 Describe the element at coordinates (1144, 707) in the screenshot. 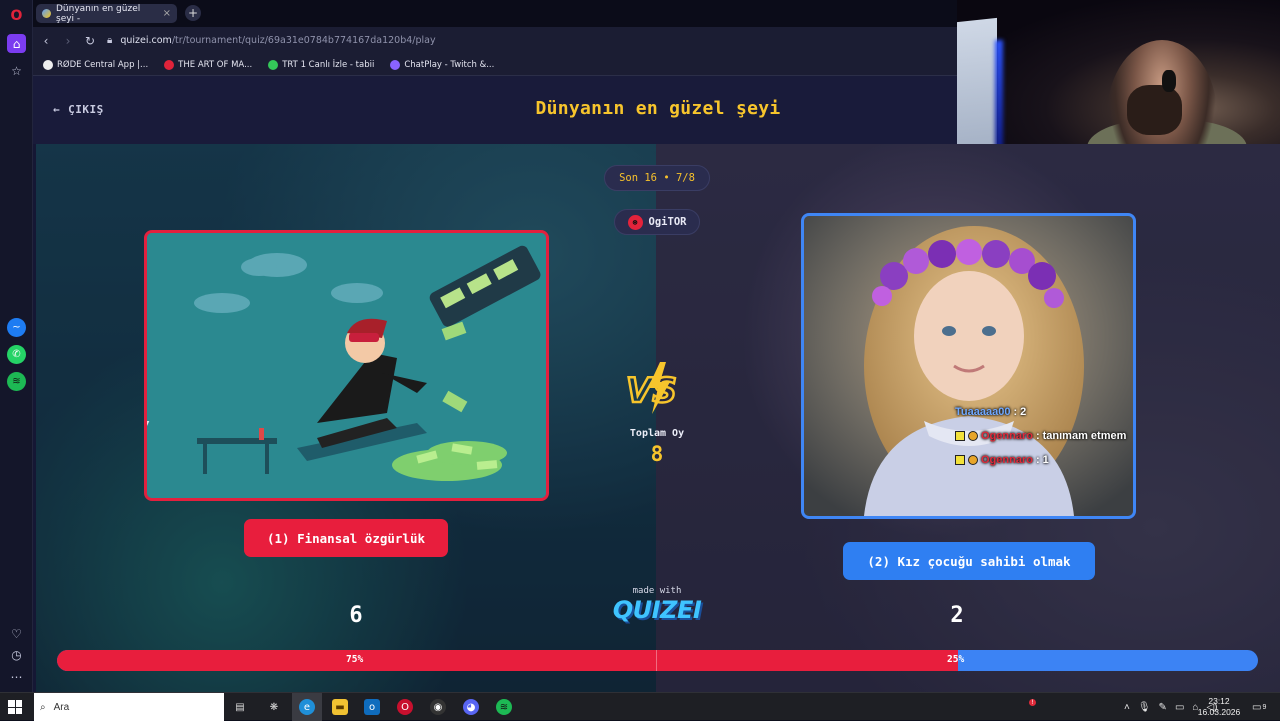

I see `microphone-icon: 🎙︎` at that location.